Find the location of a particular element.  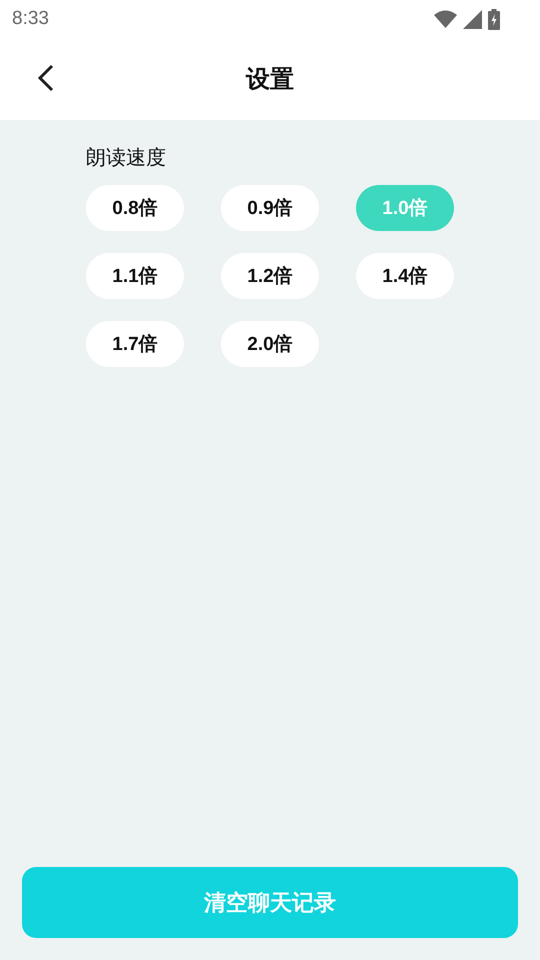

speed-option: 1.2倍 is located at coordinates (270, 276).